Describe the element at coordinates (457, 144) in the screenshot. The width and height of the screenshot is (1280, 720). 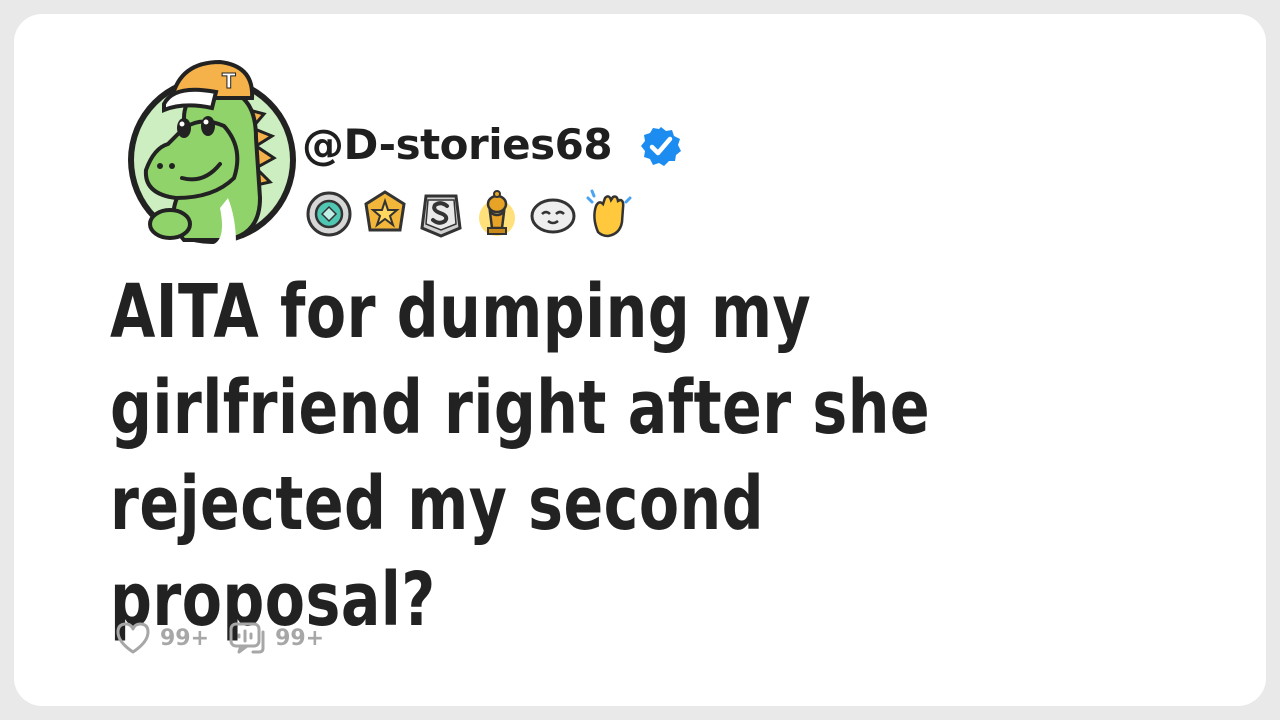
I see `username: @D-stories68` at that location.